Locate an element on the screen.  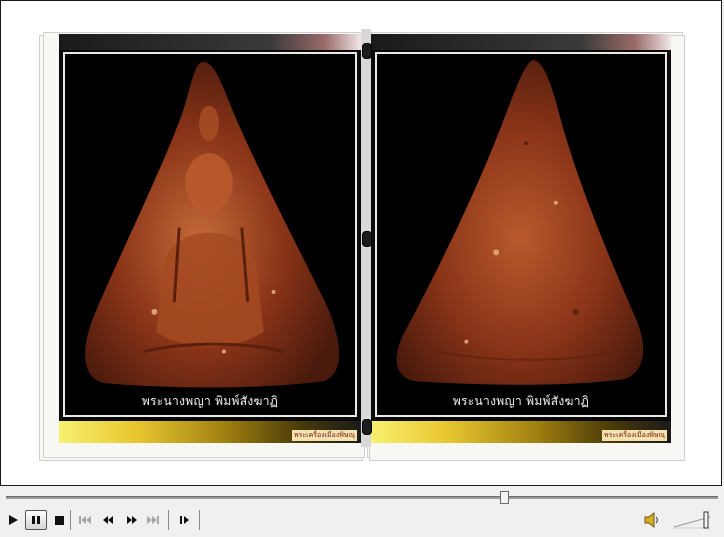
skip-forward-icon is located at coordinates (153, 520).